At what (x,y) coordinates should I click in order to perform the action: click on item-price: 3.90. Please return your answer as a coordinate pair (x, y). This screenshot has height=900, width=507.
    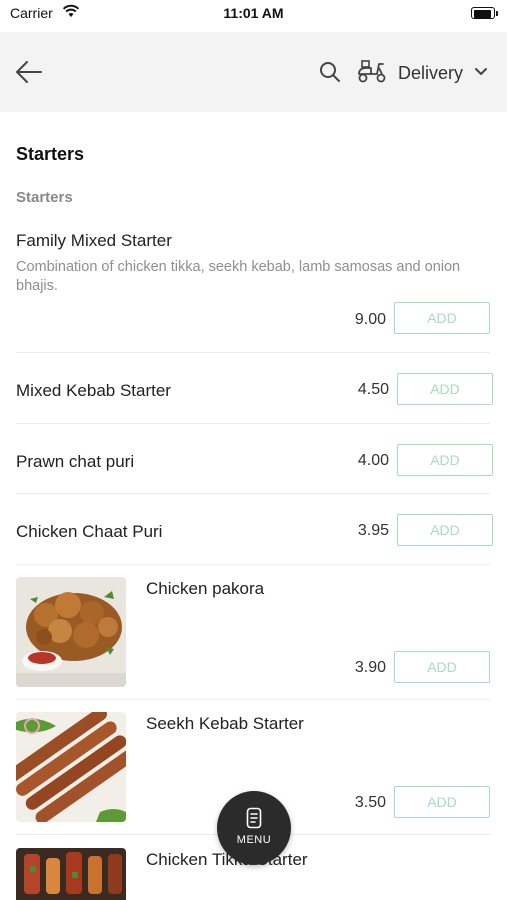
    Looking at the image, I should click on (370, 667).